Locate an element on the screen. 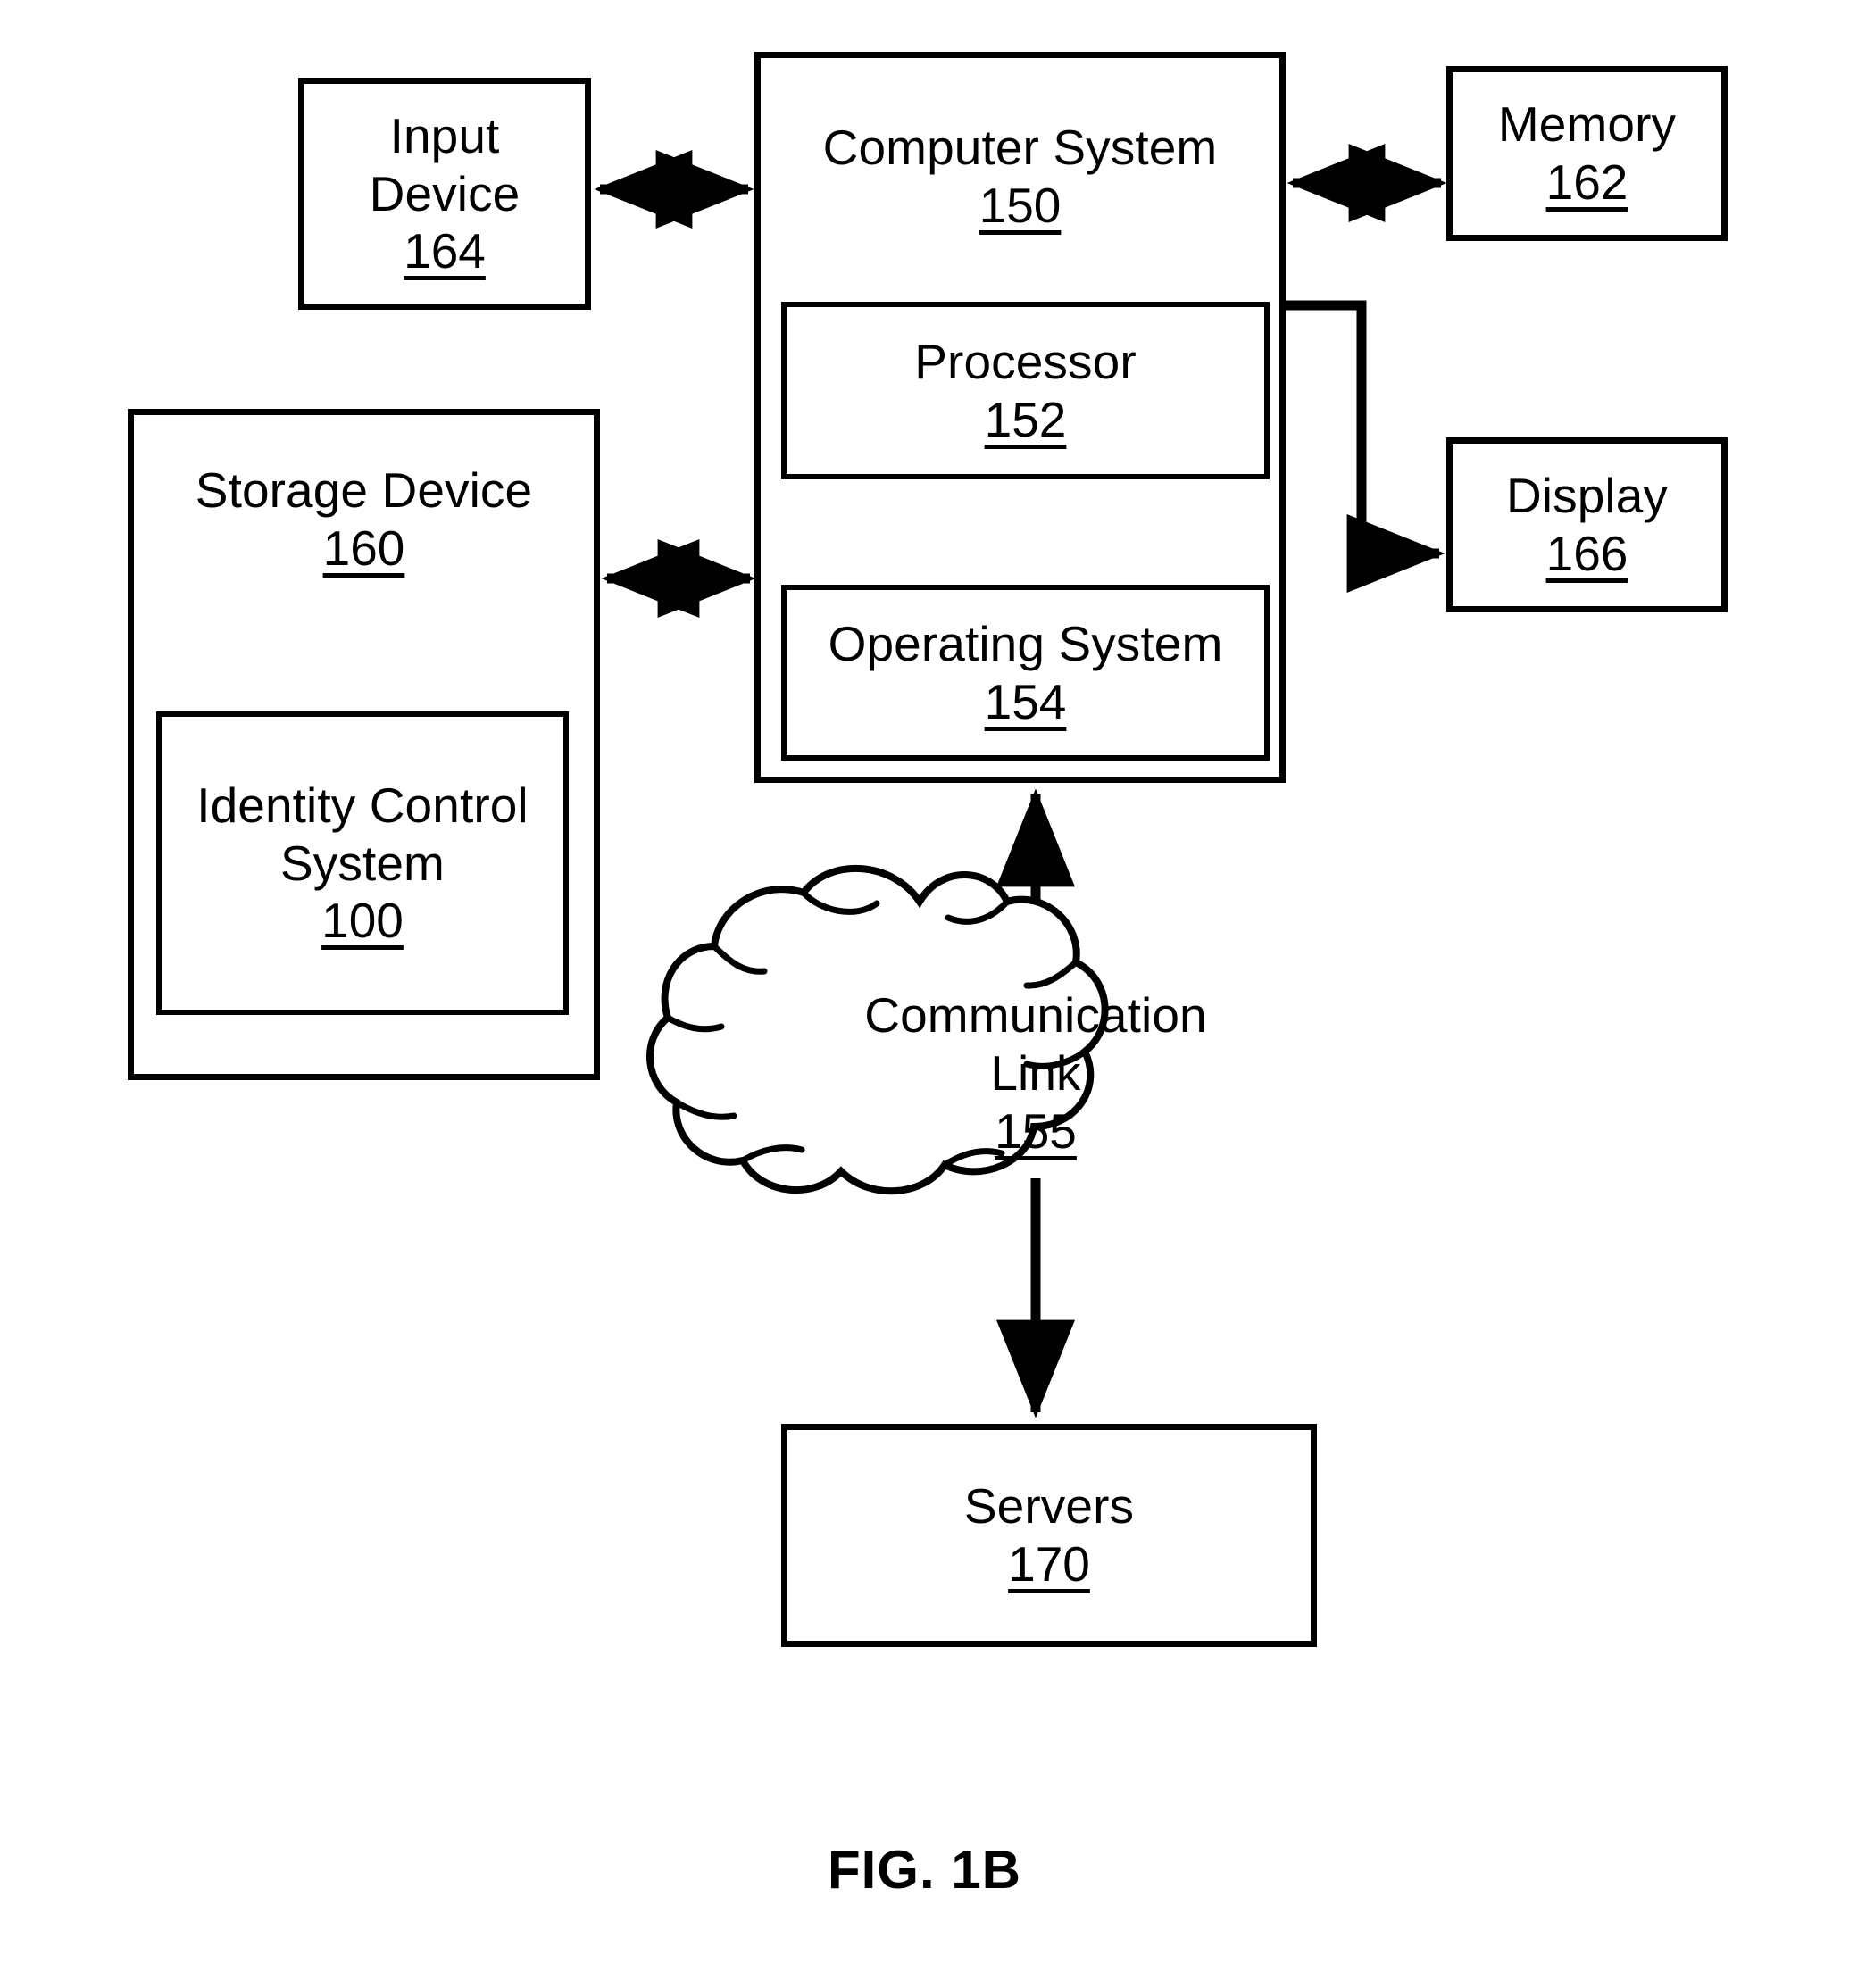 Image resolution: width=1849 pixels, height=1988 pixels. node-servers-label: Servers is located at coordinates (1049, 1506).